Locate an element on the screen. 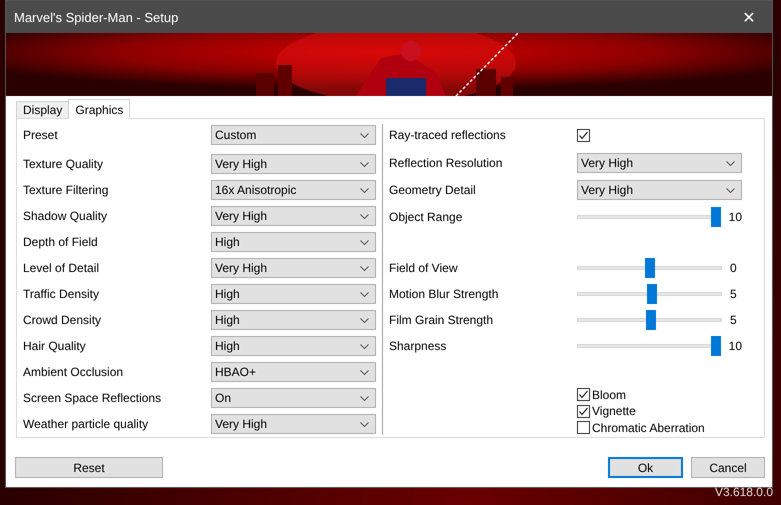 Image resolution: width=781 pixels, height=505 pixels. ok-button: Ok is located at coordinates (645, 467).